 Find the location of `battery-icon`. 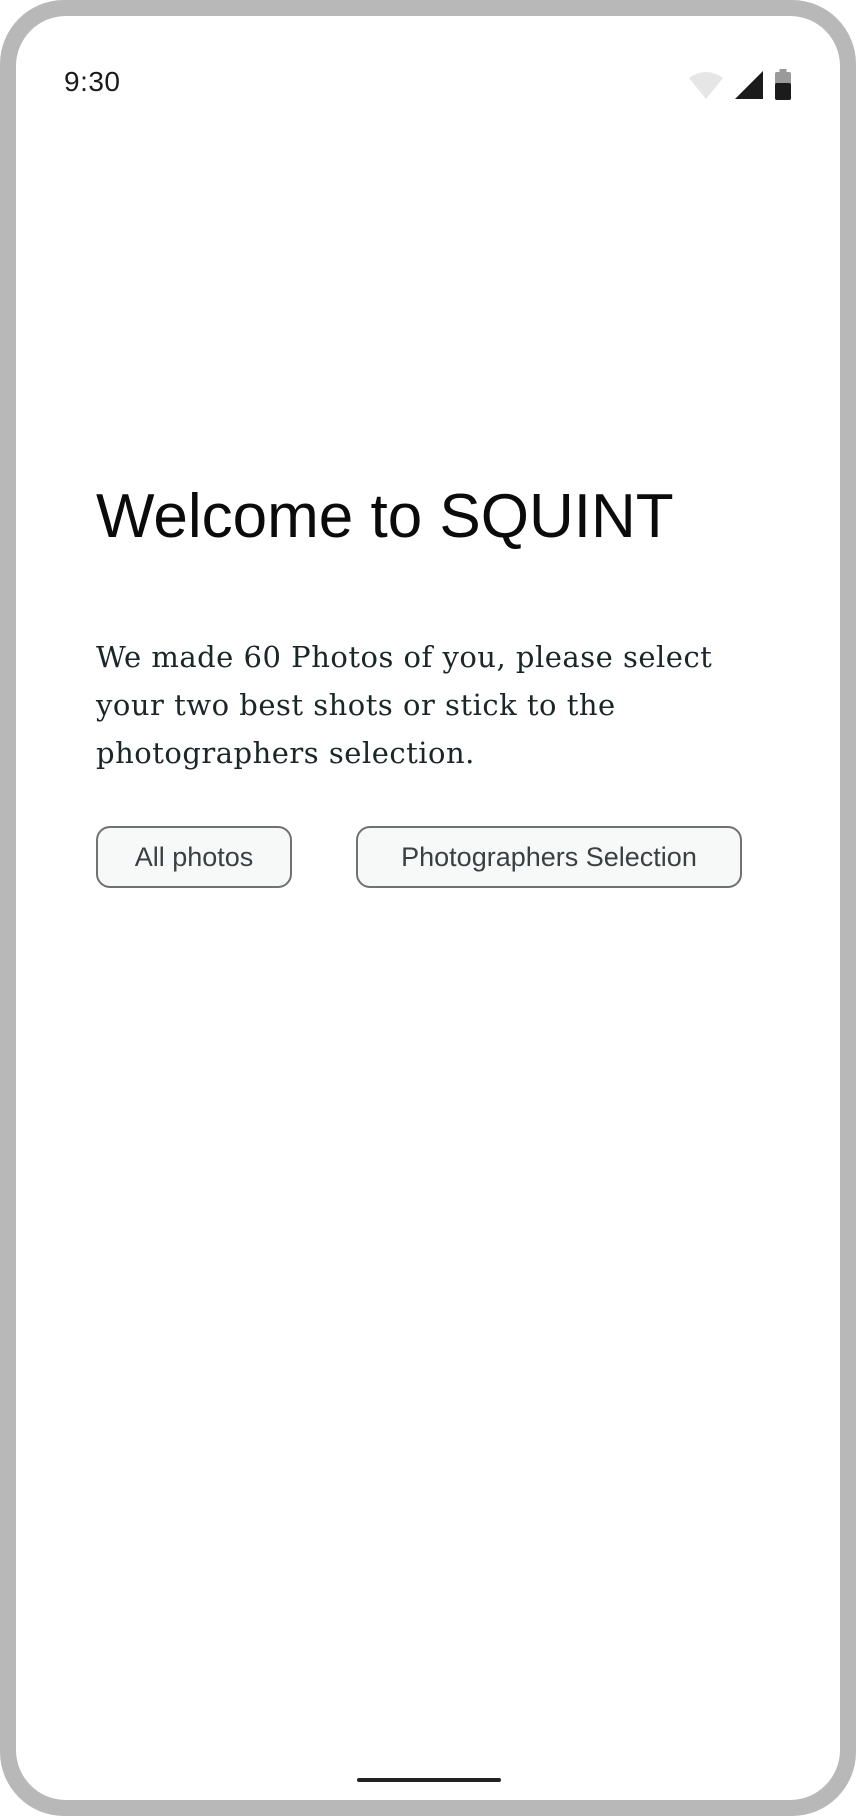

battery-icon is located at coordinates (783, 85).